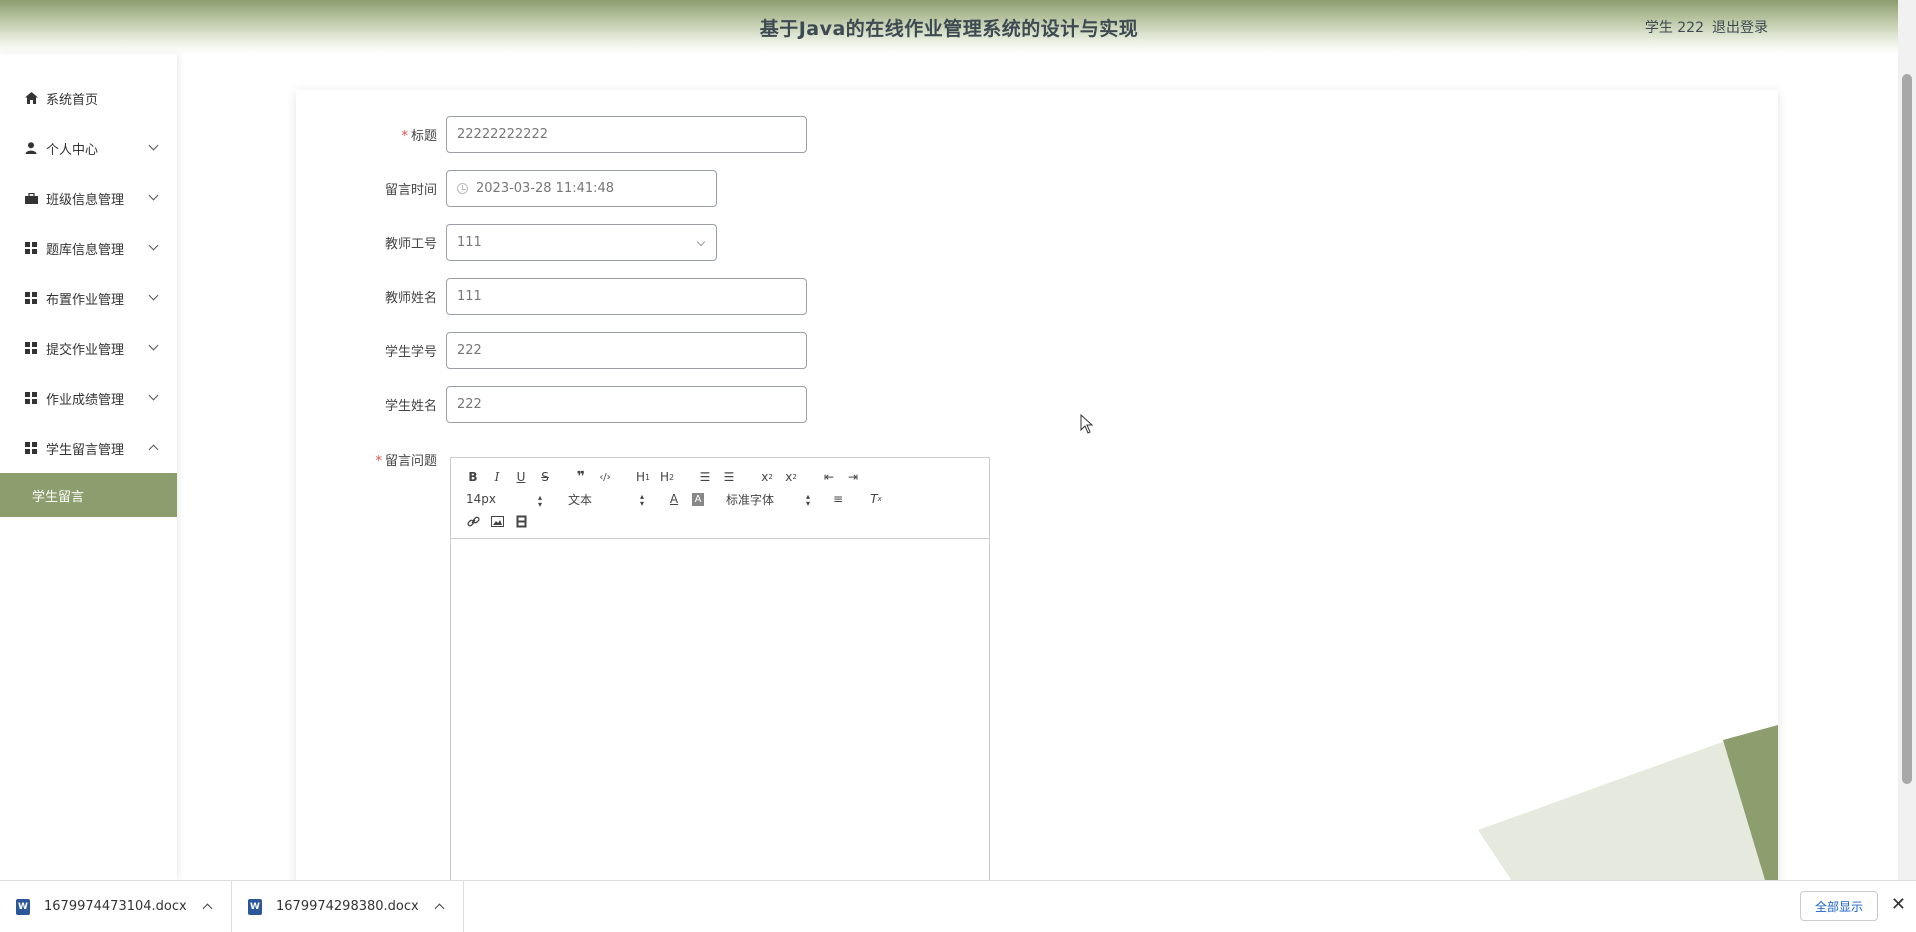 This screenshot has width=1916, height=932. Describe the element at coordinates (31, 198) in the screenshot. I see `briefcase-icon` at that location.